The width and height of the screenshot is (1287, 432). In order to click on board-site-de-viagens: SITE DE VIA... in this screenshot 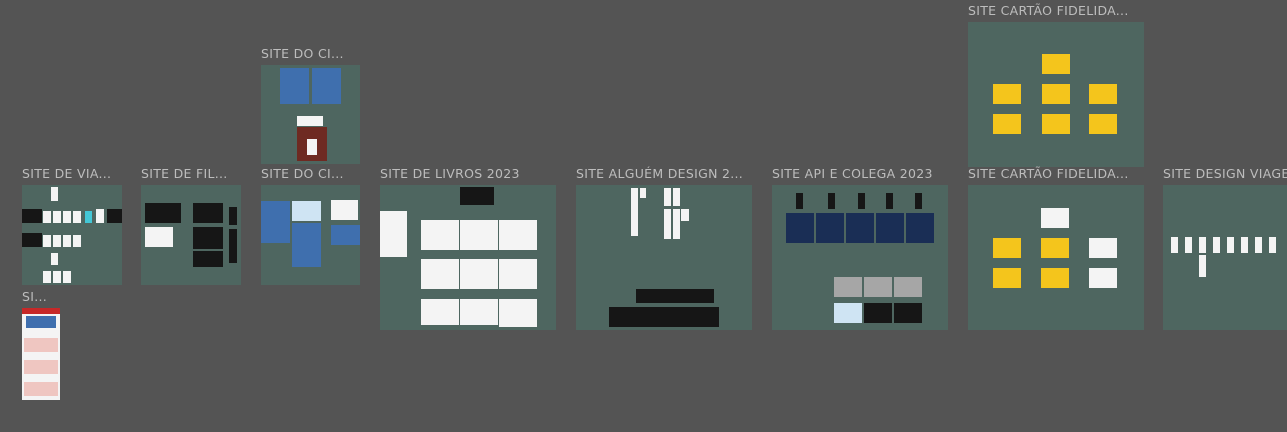, I will do `click(72, 225)`.